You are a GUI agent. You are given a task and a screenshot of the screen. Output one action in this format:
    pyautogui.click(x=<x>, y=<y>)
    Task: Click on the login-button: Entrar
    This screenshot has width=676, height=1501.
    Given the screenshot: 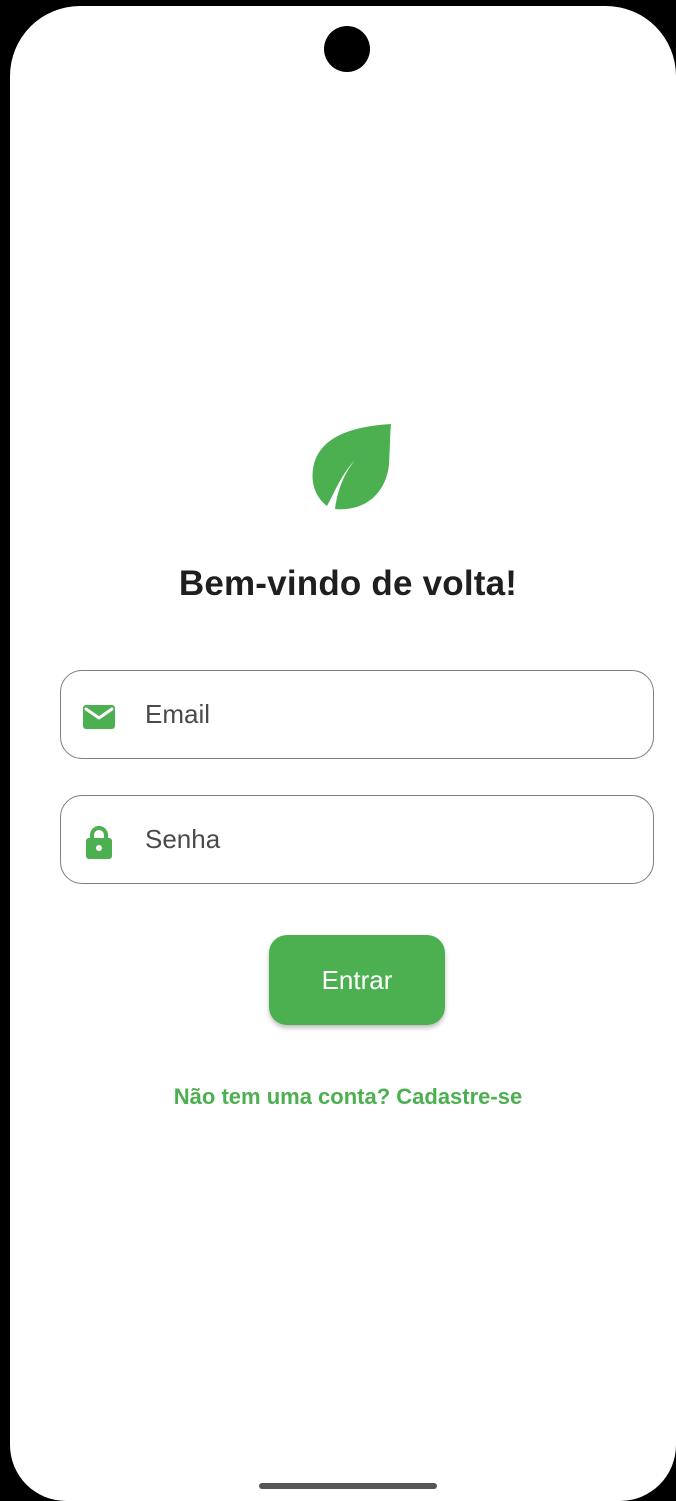 What is the action you would take?
    pyautogui.click(x=357, y=980)
    